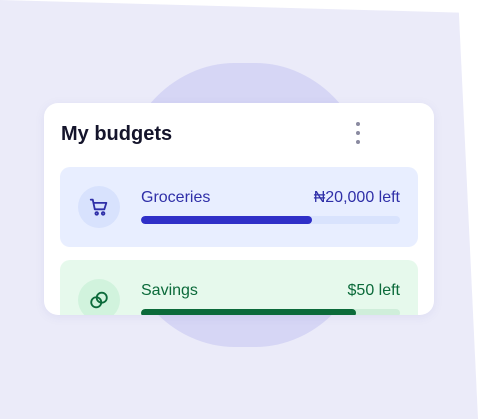  Describe the element at coordinates (99, 297) in the screenshot. I see `coins-icon` at that location.